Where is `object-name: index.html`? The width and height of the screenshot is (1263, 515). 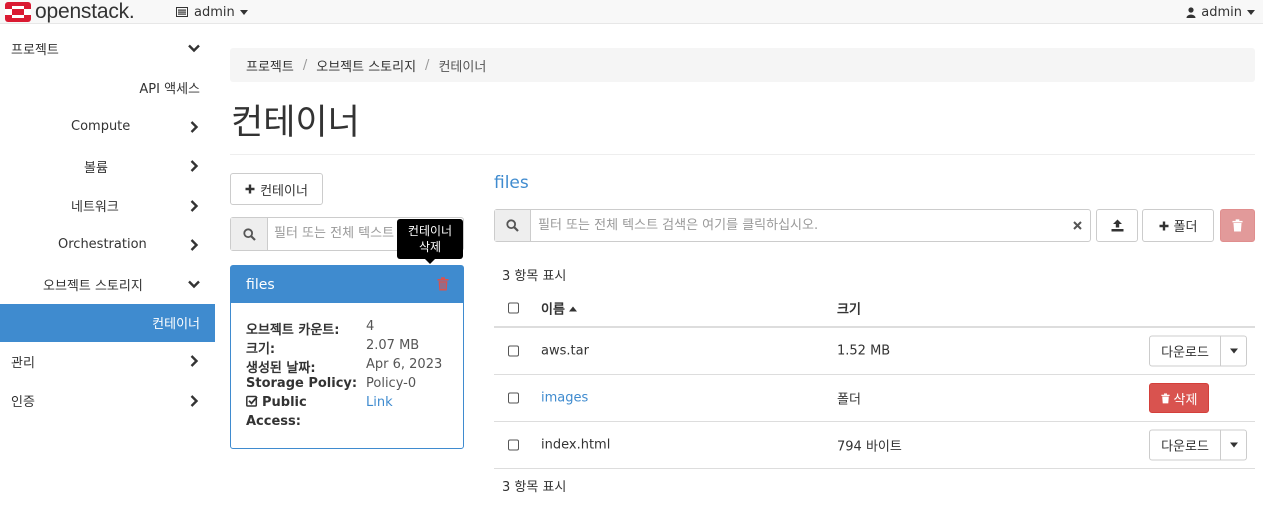 object-name: index.html is located at coordinates (576, 445).